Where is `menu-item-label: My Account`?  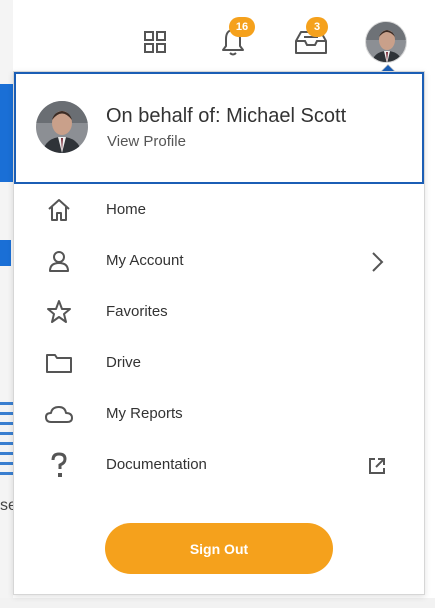 menu-item-label: My Account is located at coordinates (145, 260).